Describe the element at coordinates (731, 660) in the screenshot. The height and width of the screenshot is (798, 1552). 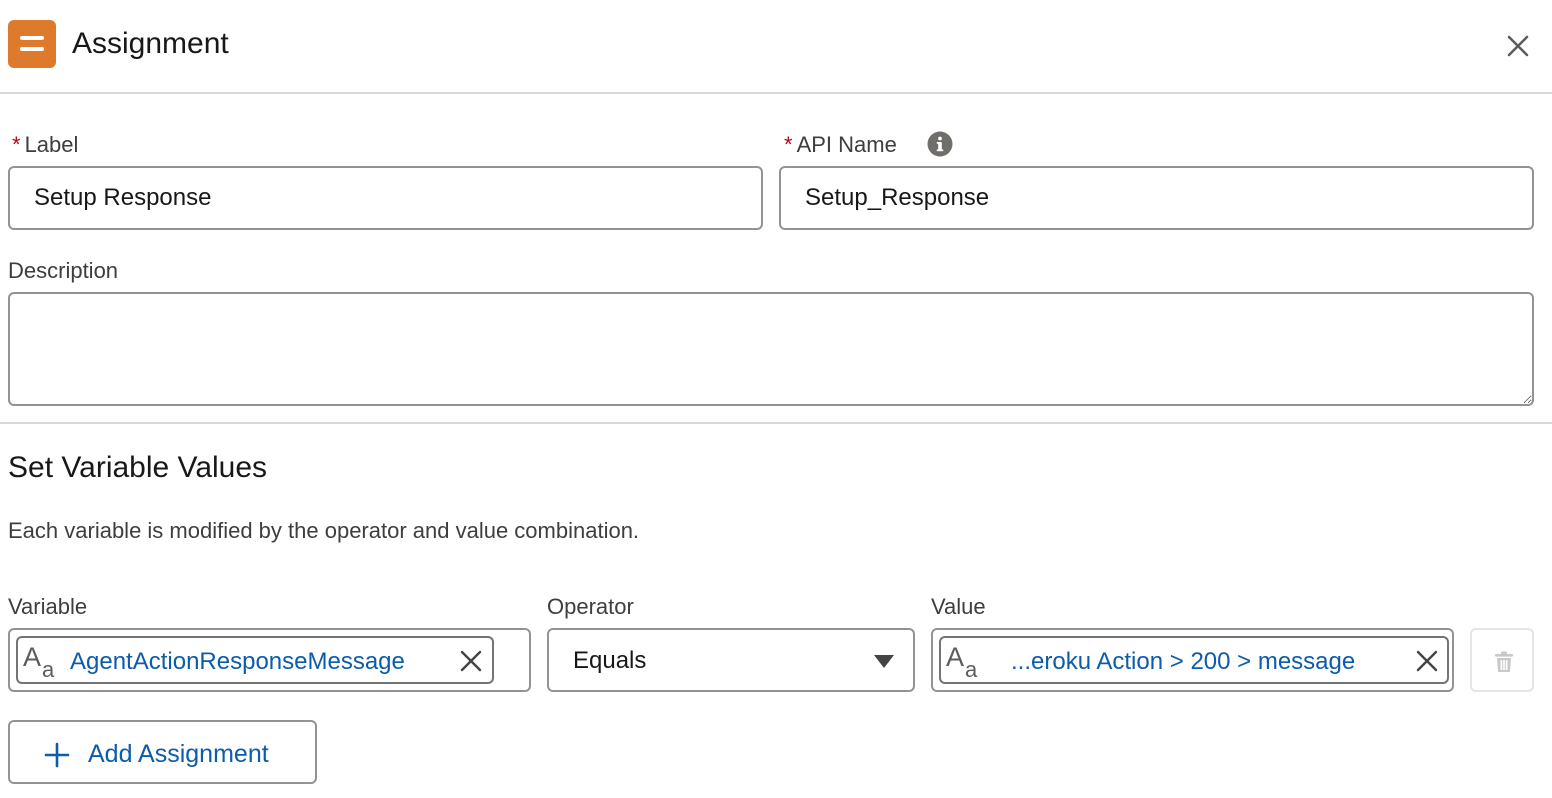
I see `operator-select: Equals` at that location.